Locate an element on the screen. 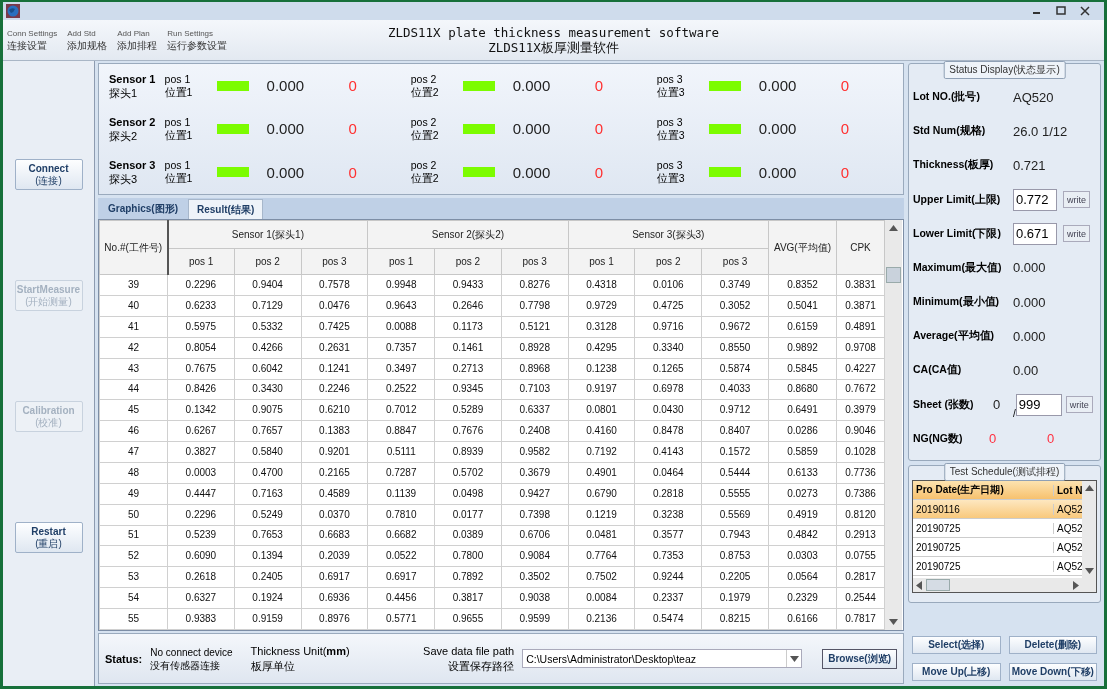  table-cell: 0.6159 is located at coordinates (802, 327).